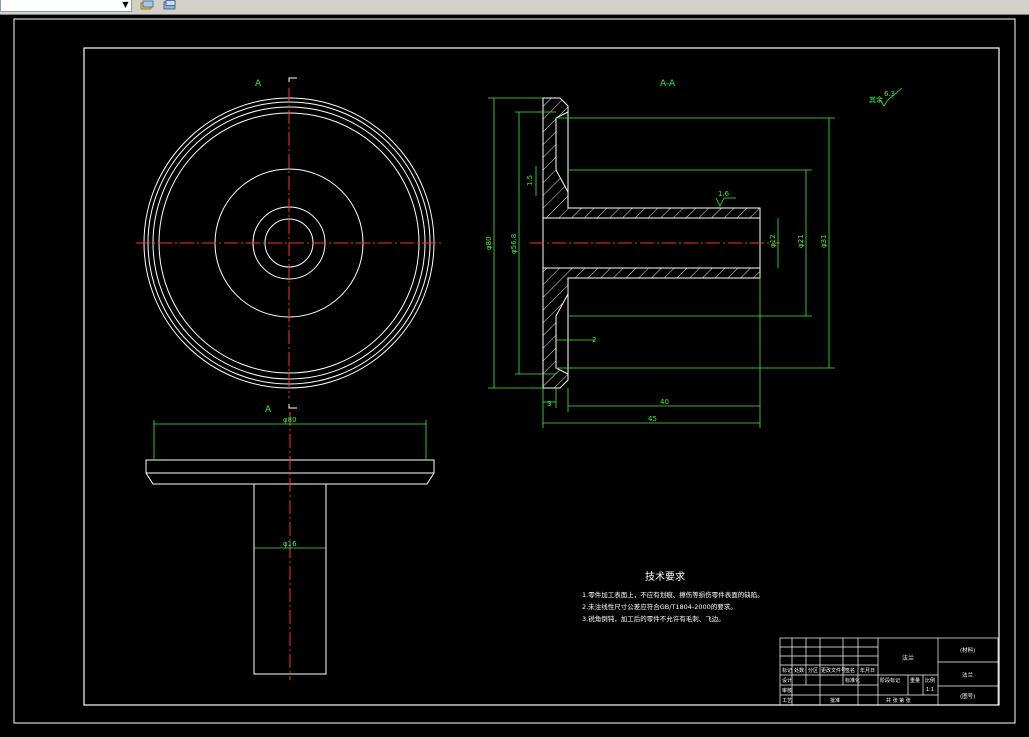 The width and height of the screenshot is (1029, 737). Describe the element at coordinates (787, 690) in the screenshot. I see `tb-reviewer: 审核` at that location.